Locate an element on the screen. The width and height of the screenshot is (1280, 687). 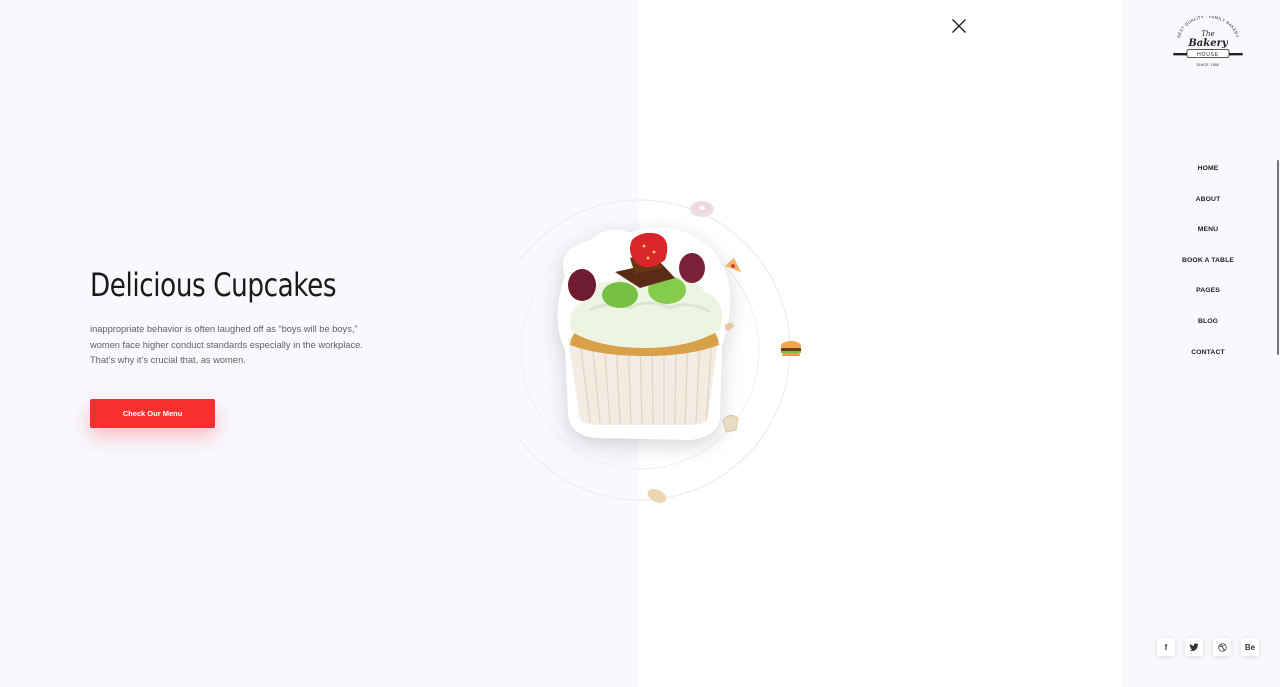
behance-icon: Be is located at coordinates (1250, 647).